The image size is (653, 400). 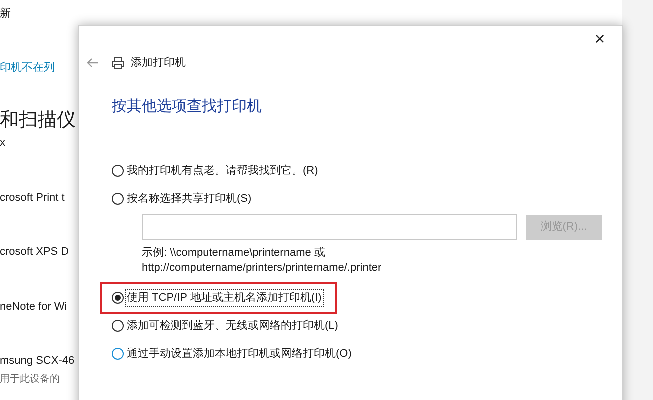 What do you see at coordinates (37, 361) in the screenshot?
I see `device-name: msung SCX-46` at bounding box center [37, 361].